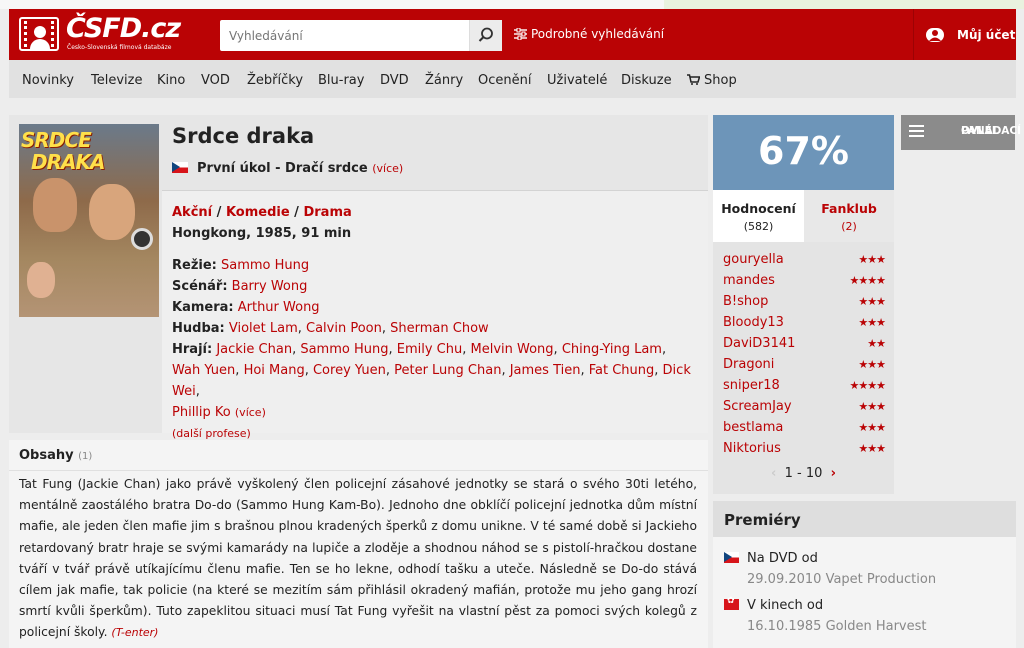  I want to click on writer-label: Scénář:, so click(200, 286).